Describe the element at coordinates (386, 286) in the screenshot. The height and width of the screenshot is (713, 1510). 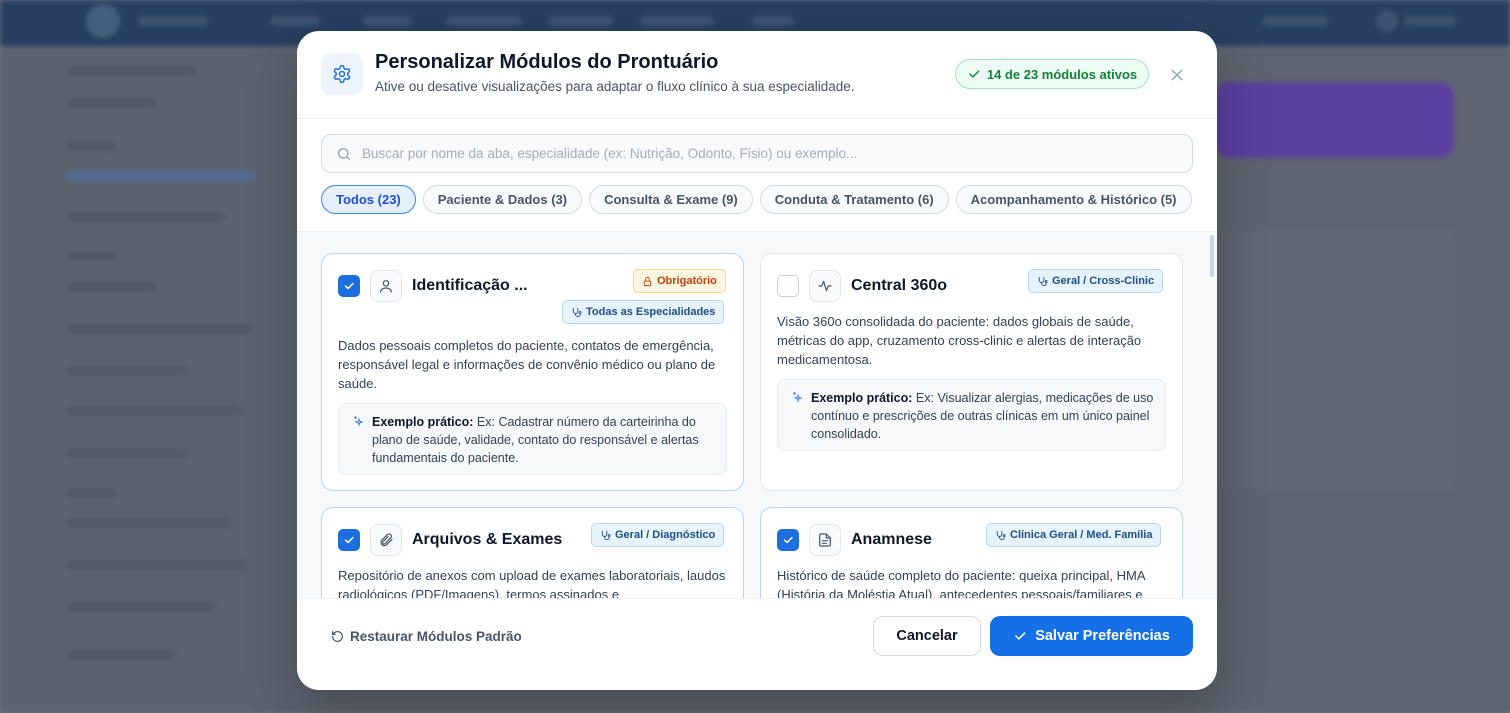
I see `user-icon` at that location.